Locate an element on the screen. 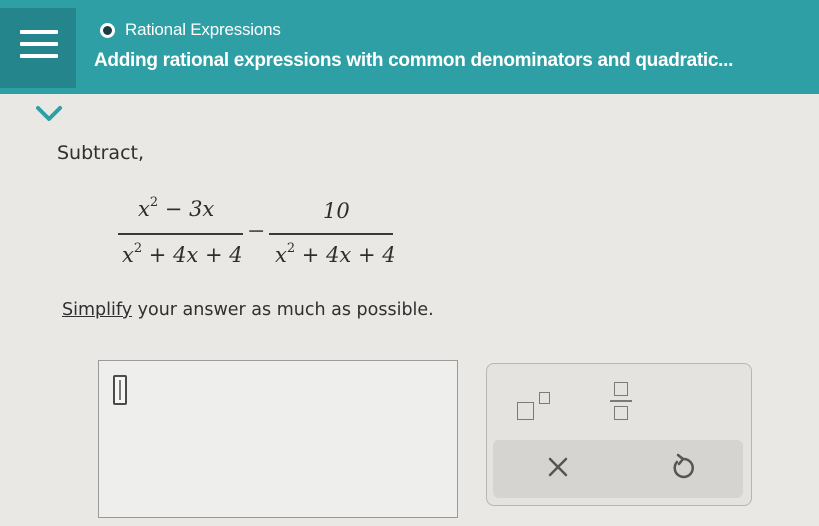  simplify-link: Simplify is located at coordinates (97, 310).